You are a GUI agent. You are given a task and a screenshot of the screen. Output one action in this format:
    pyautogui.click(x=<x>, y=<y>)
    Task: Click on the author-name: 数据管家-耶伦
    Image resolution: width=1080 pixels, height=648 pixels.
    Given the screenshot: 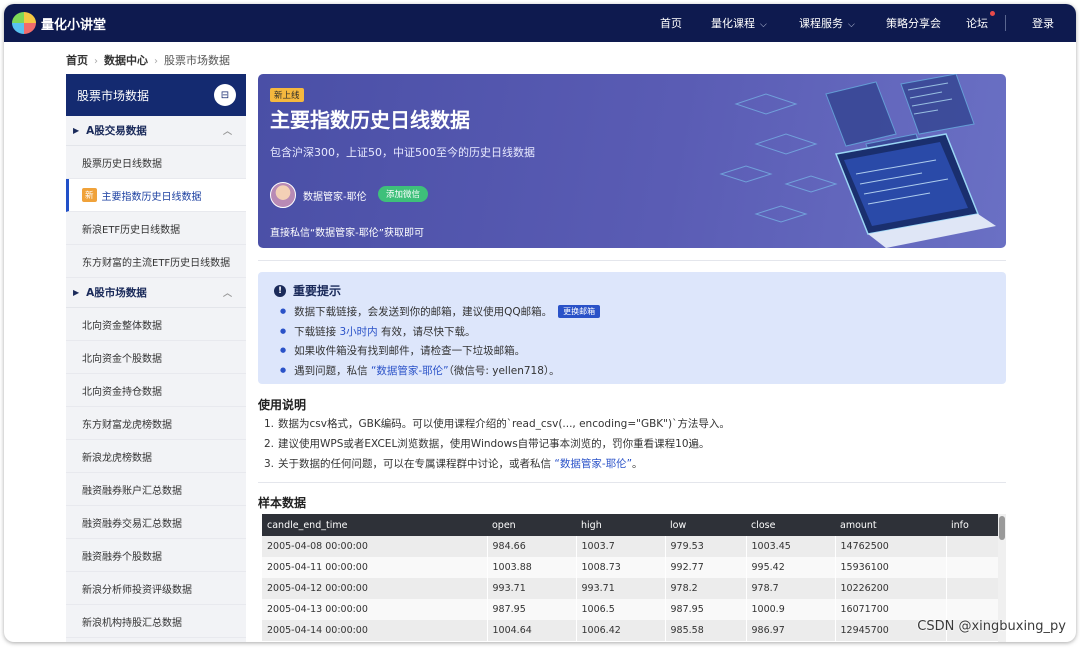 What is the action you would take?
    pyautogui.click(x=335, y=197)
    